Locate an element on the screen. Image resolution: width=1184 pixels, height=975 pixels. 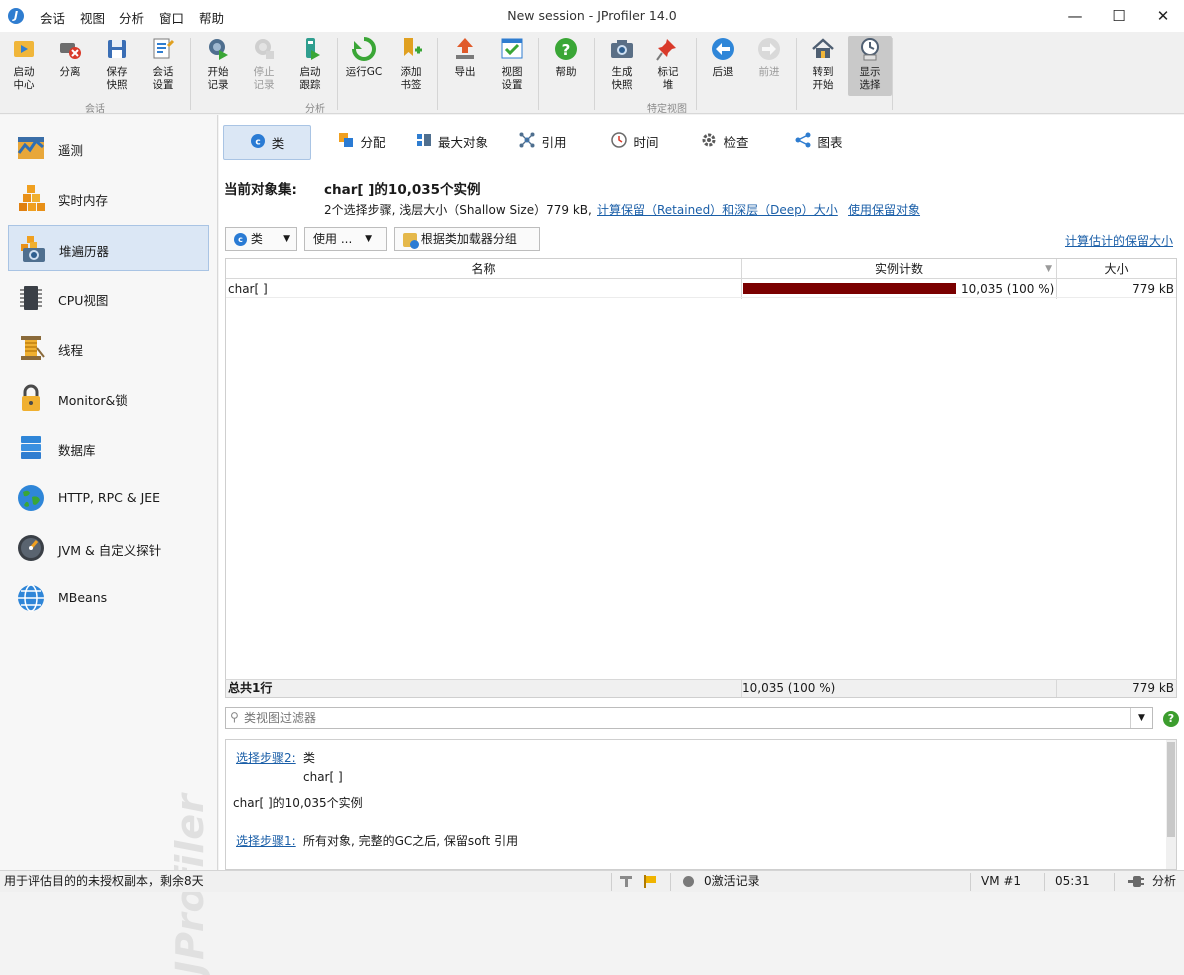
stop-recording-icon is located at coordinates (264, 49).